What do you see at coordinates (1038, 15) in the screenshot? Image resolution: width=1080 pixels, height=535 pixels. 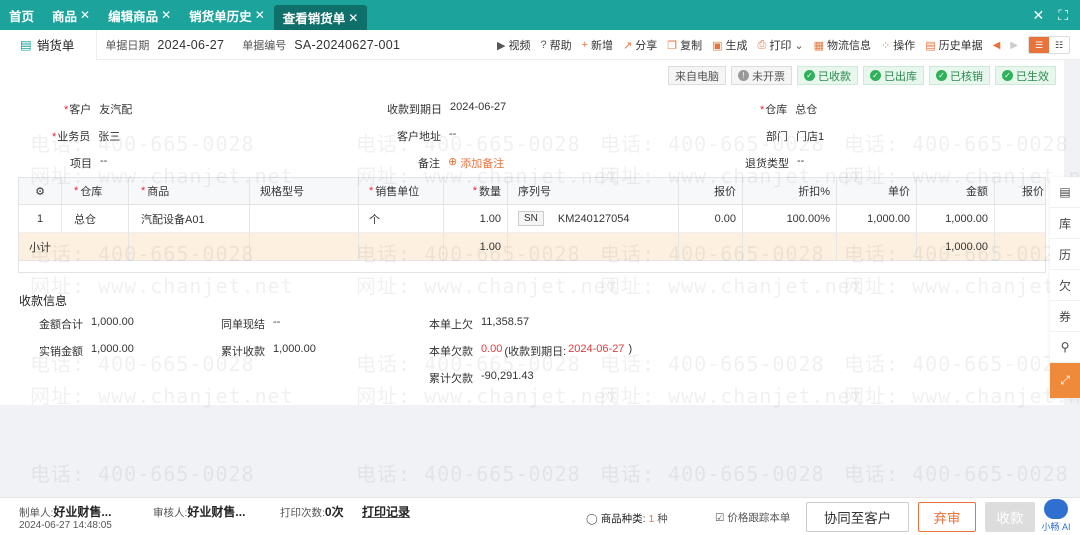 I see `close-all-icon: ✕` at bounding box center [1038, 15].